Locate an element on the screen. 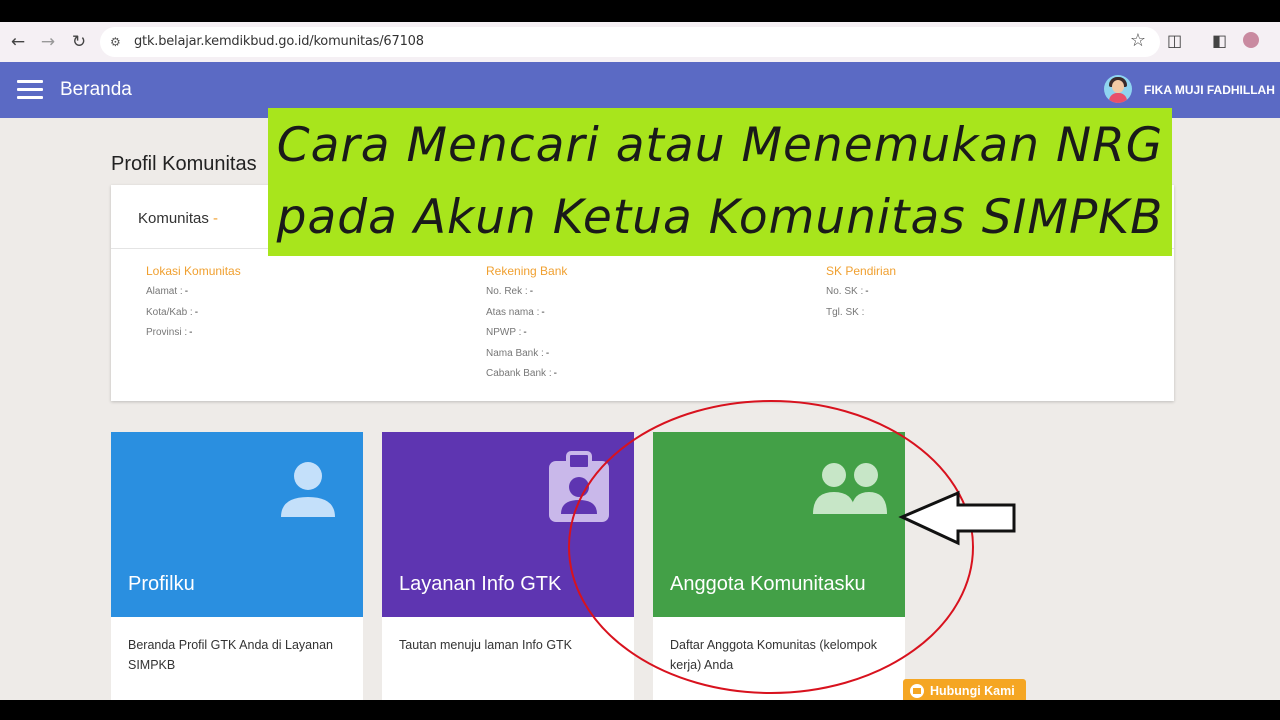  field-label: No. SK : is located at coordinates (845, 291).